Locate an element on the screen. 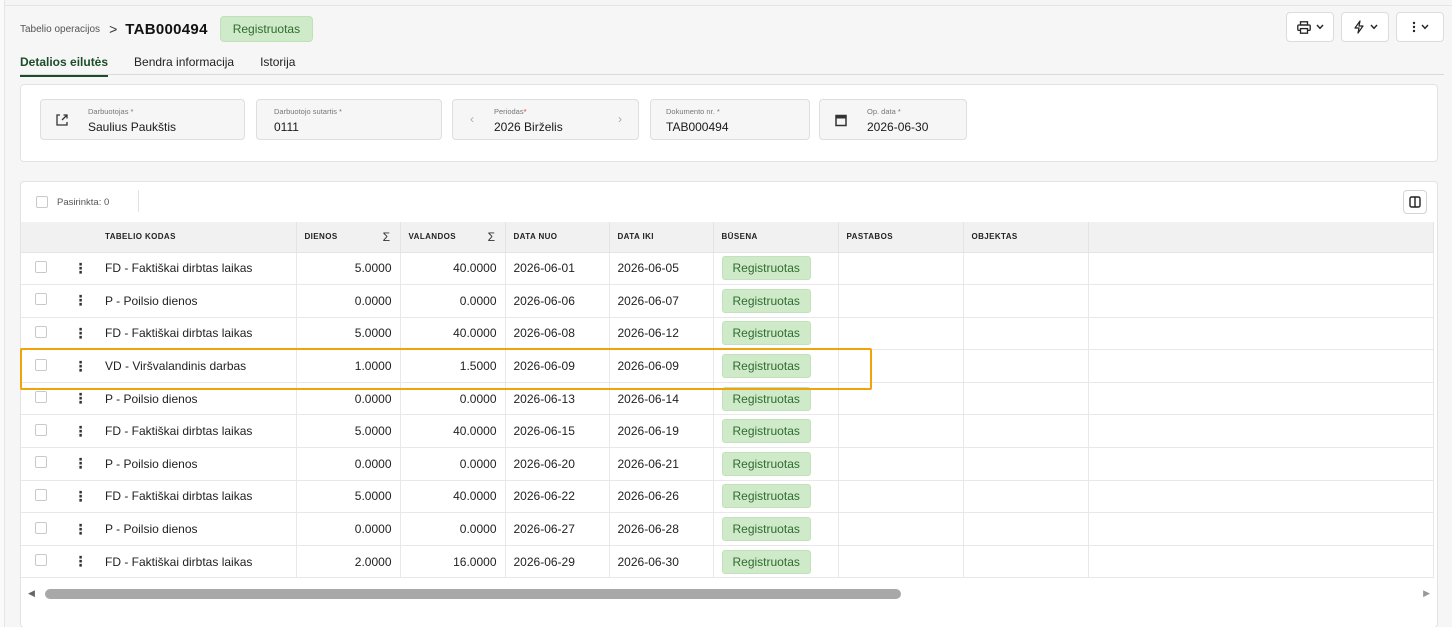 Image resolution: width=1452 pixels, height=627 pixels. more-menu-button is located at coordinates (1420, 27).